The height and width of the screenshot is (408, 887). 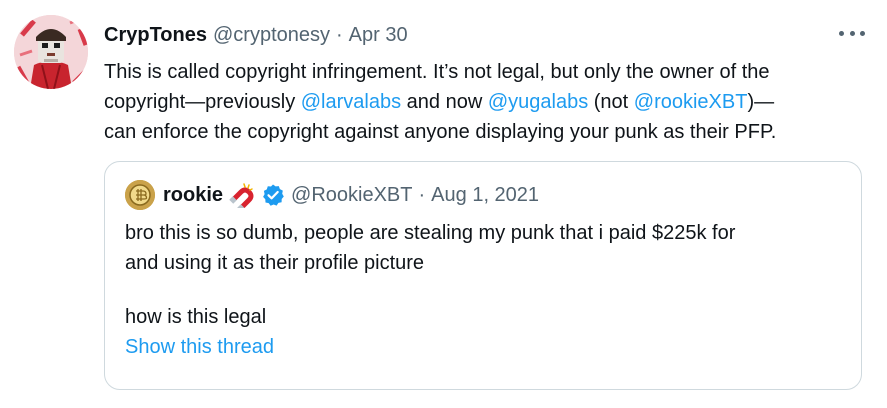 What do you see at coordinates (378, 35) in the screenshot?
I see `tweet-date: Apr 30` at bounding box center [378, 35].